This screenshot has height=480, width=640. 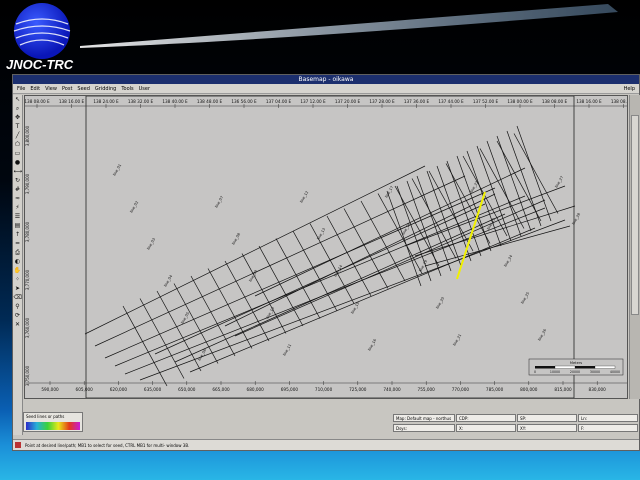 What do you see at coordinates (18, 316) in the screenshot?
I see `refresh-icon: ⟳` at bounding box center [18, 316].